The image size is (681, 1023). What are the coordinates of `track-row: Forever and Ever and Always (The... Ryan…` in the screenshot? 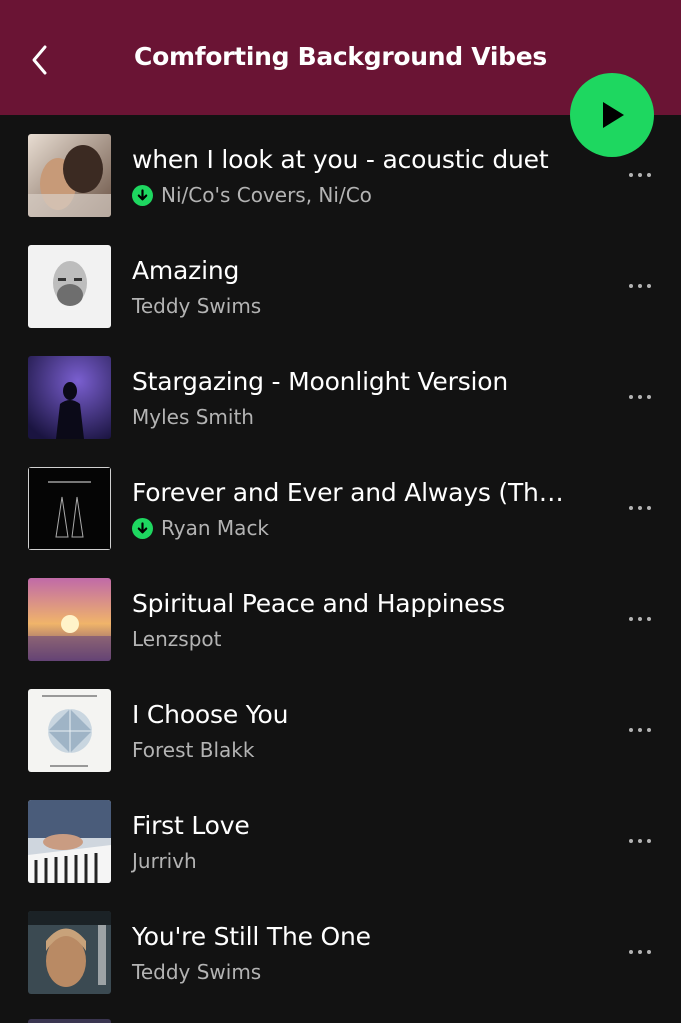 It's located at (340, 503).